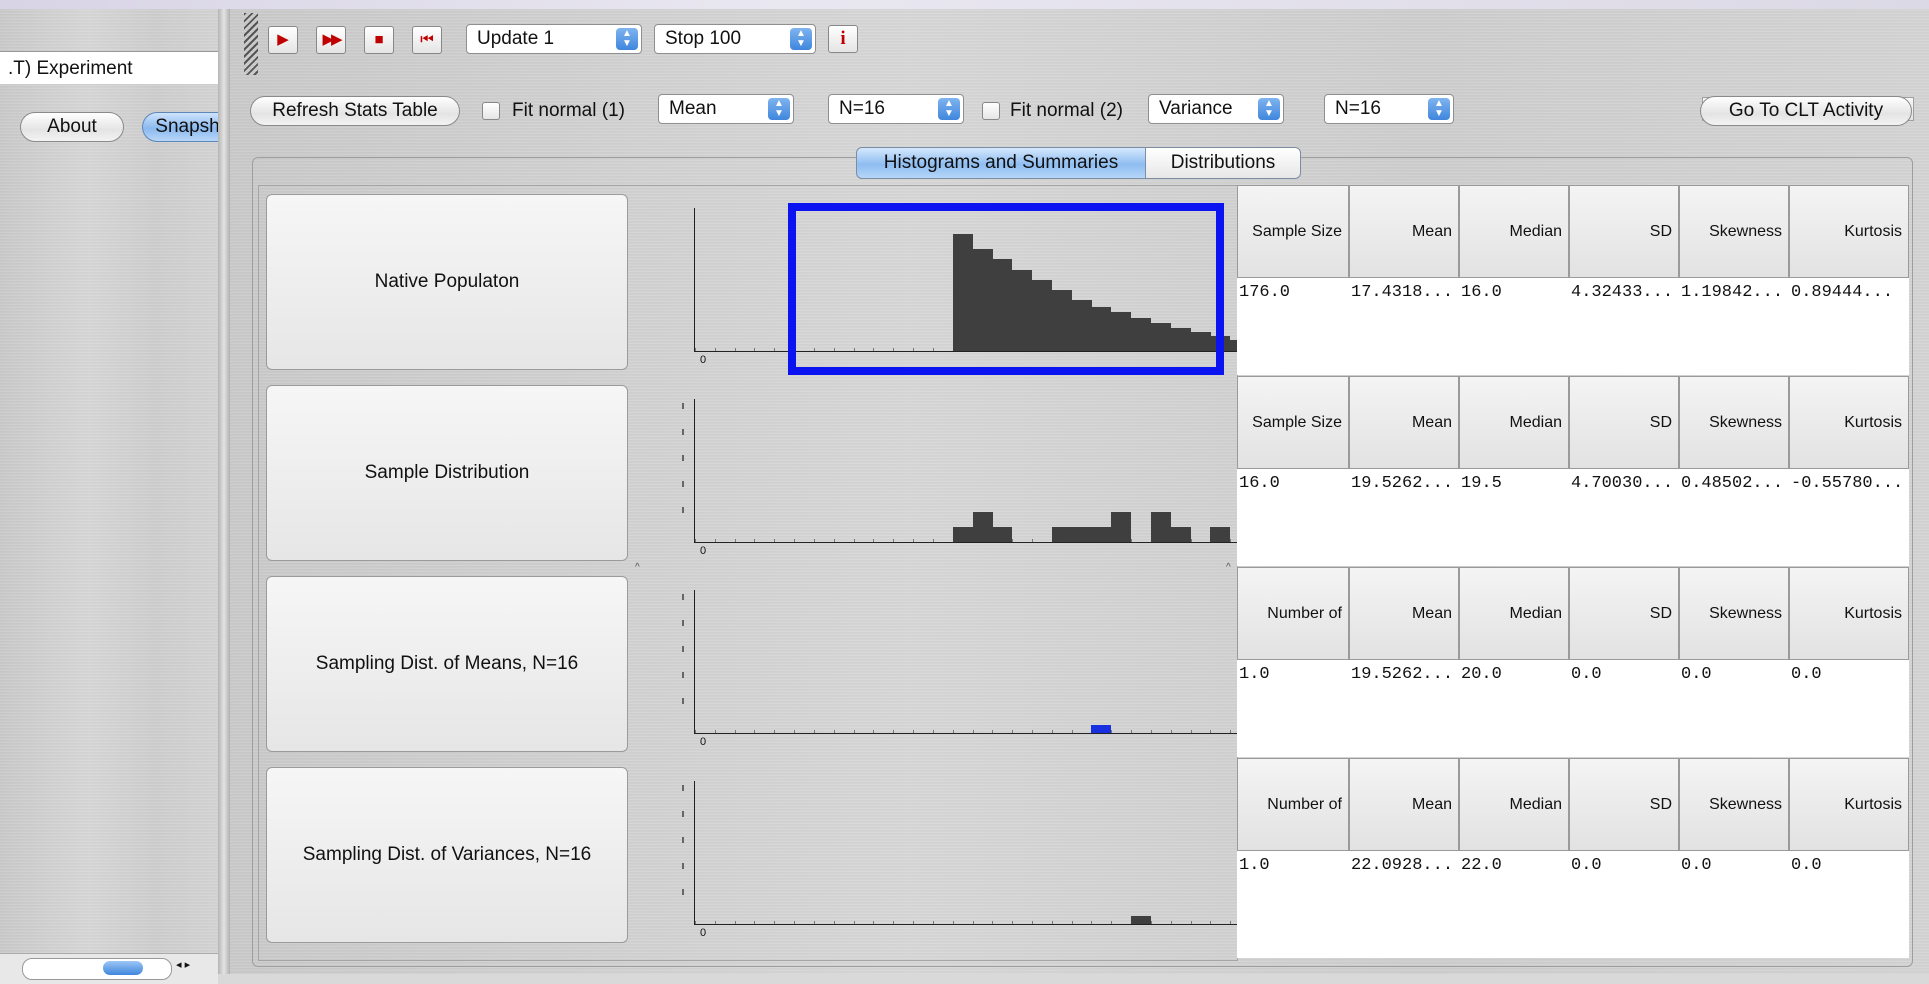 The width and height of the screenshot is (1929, 984). What do you see at coordinates (964, 4) in the screenshot?
I see `window-top-strip` at bounding box center [964, 4].